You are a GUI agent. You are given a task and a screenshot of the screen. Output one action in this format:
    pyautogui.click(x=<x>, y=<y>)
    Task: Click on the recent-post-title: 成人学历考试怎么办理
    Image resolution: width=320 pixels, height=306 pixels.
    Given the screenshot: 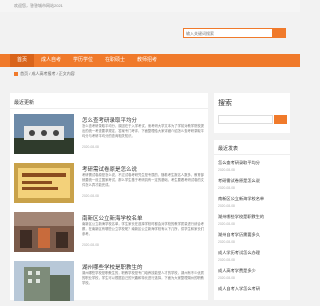 What is the action you would take?
    pyautogui.click(x=253, y=253)
    